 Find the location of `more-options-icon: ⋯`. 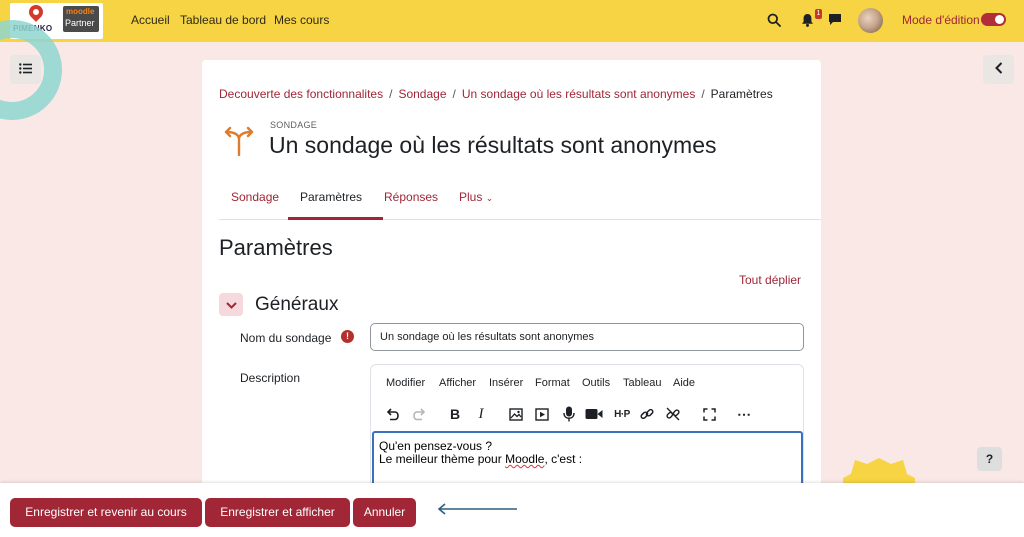

more-options-icon: ⋯ is located at coordinates (744, 414).